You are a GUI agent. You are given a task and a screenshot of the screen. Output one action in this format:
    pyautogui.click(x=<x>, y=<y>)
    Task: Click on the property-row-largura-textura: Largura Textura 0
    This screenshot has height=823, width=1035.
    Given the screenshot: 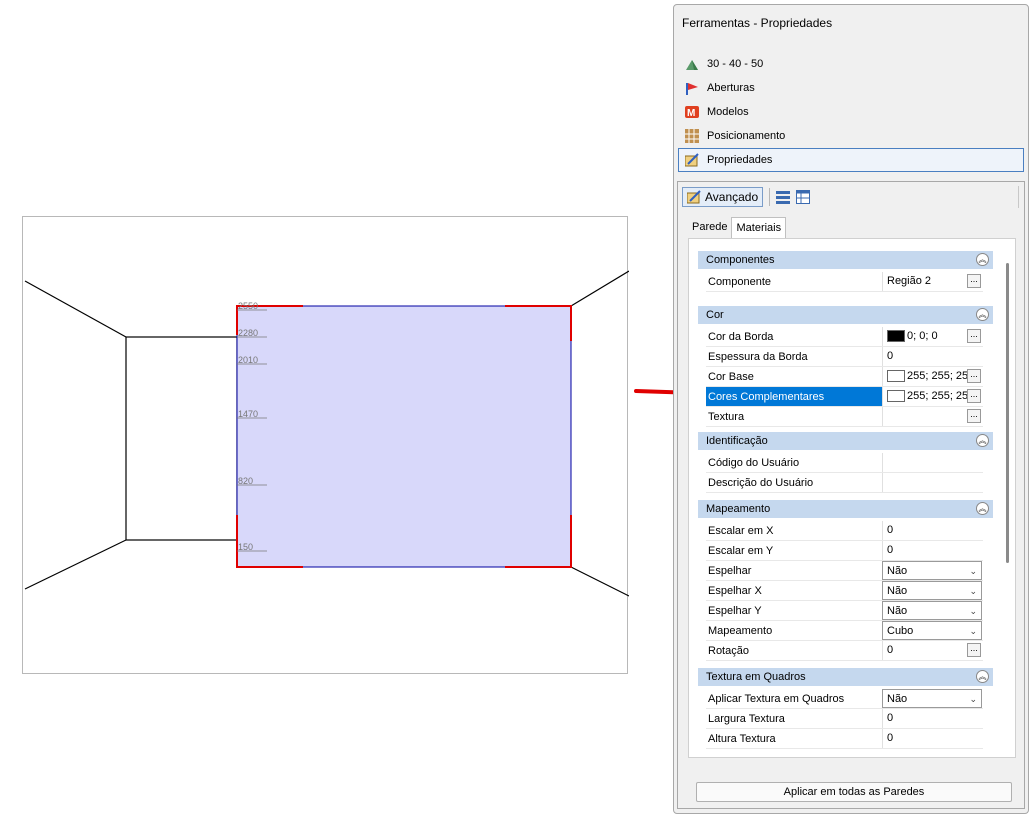 What is the action you would take?
    pyautogui.click(x=844, y=719)
    